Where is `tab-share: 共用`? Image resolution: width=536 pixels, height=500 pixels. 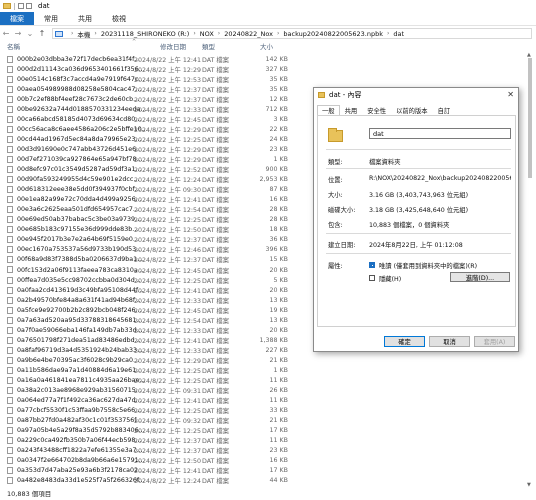 tab-share: 共用 is located at coordinates (85, 18).